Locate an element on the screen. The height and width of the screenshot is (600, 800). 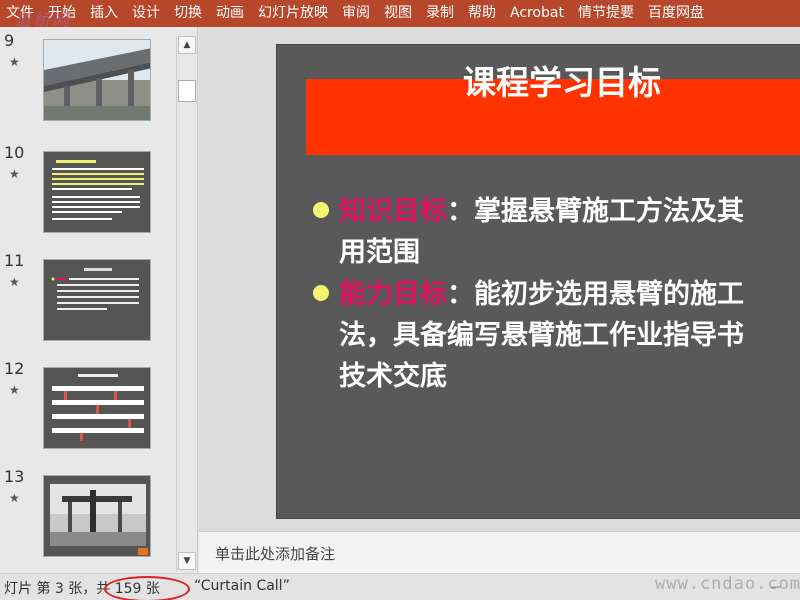
tab-file: 文件 is located at coordinates (20, 13).